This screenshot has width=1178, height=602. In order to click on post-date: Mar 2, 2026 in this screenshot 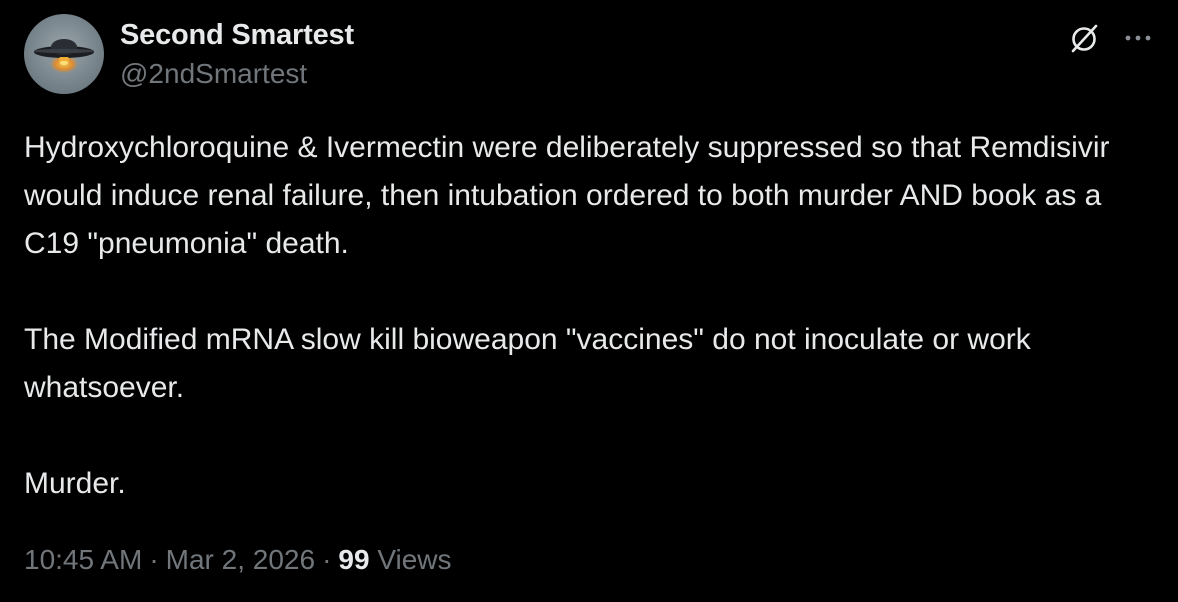, I will do `click(240, 559)`.